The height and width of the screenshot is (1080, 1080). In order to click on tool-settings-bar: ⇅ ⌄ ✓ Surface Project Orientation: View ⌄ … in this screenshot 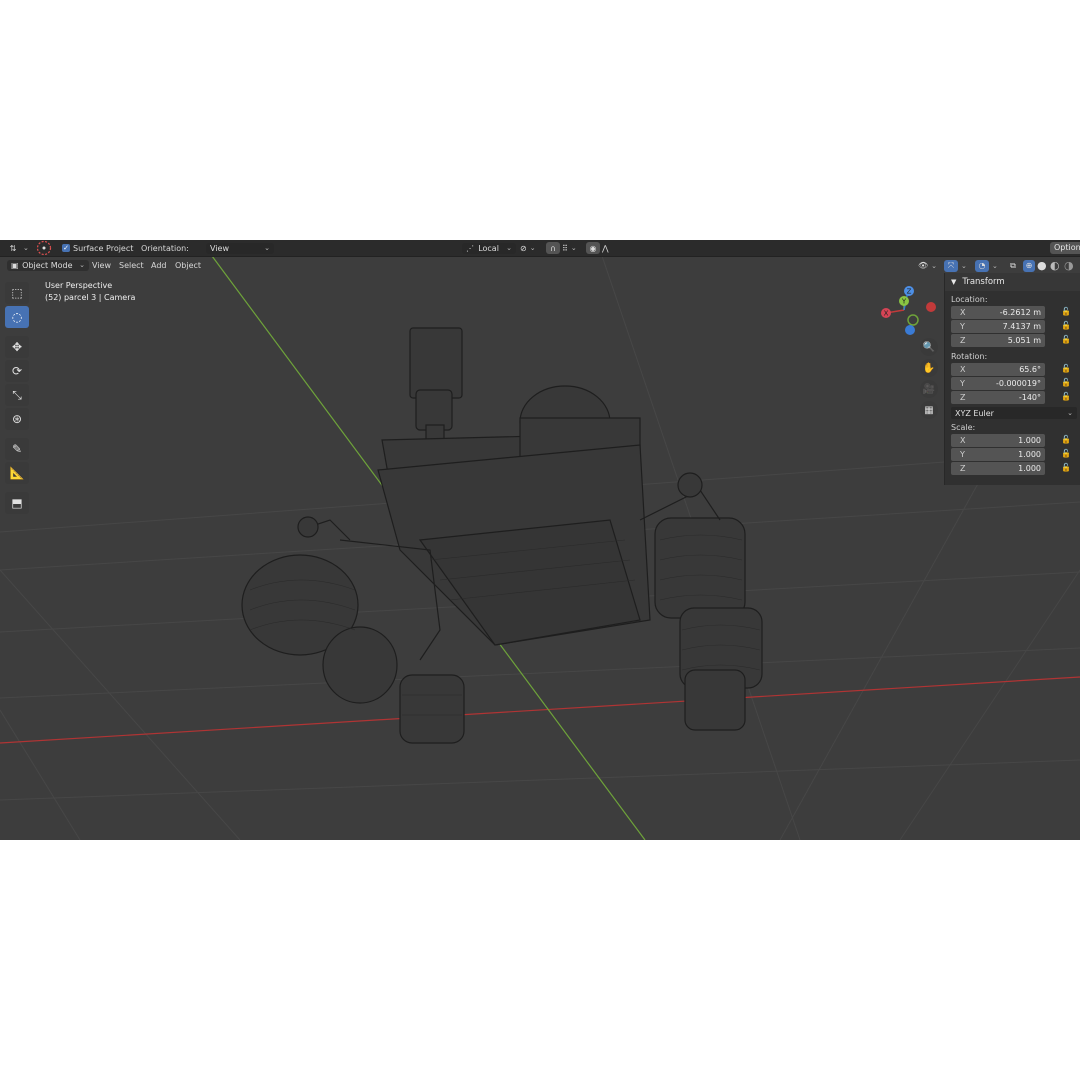, I will do `click(540, 248)`.